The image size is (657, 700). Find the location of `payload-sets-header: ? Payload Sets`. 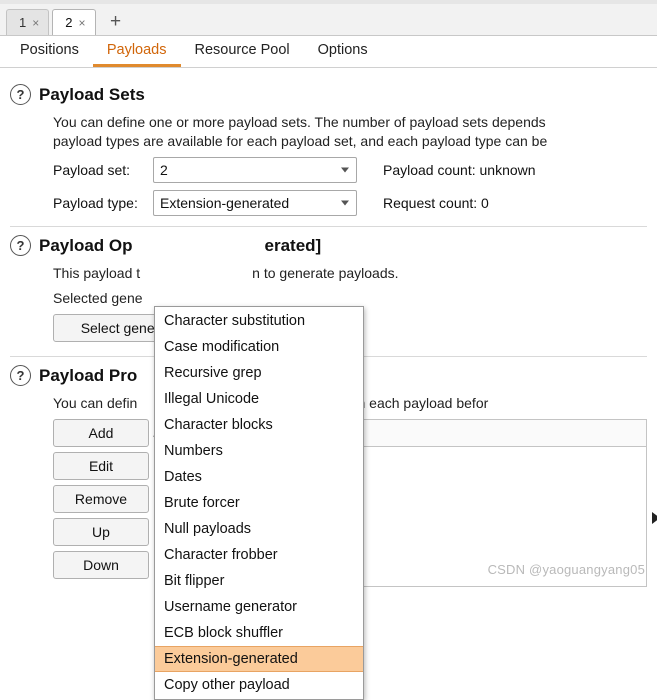

payload-sets-header: ? Payload Sets is located at coordinates (328, 94).